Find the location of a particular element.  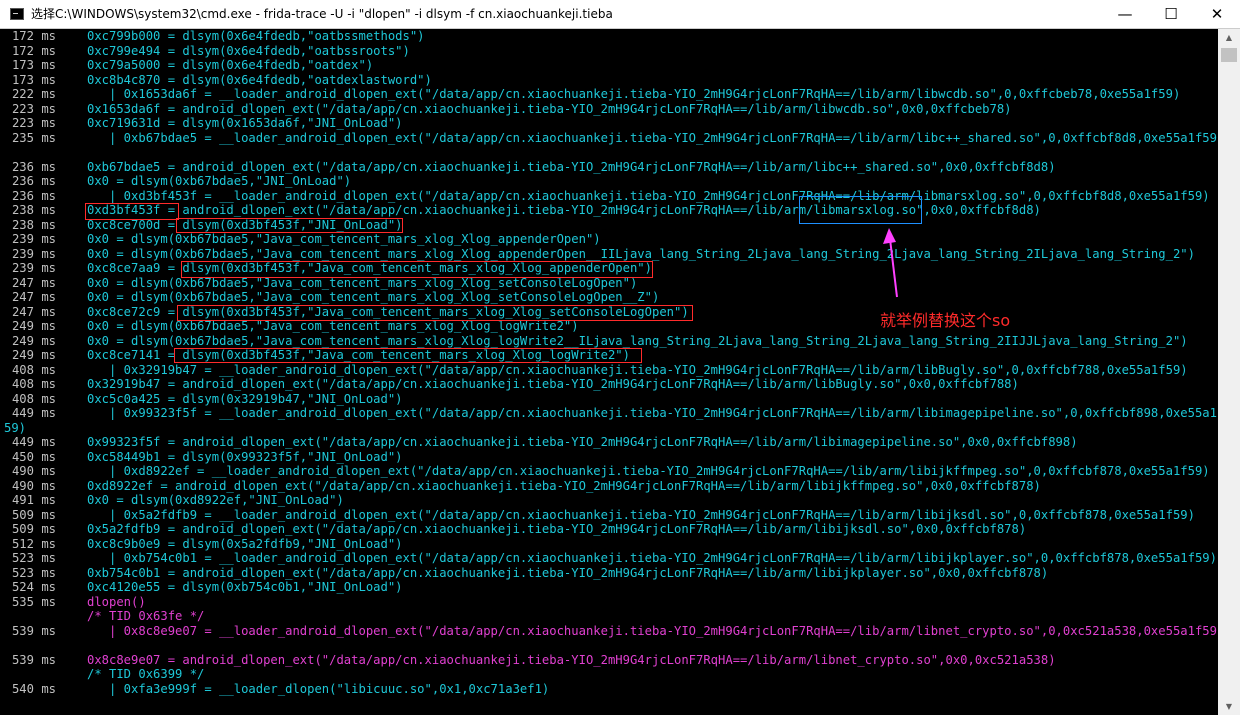

console-line: /* TID 0x63fe */ is located at coordinates (609, 616).